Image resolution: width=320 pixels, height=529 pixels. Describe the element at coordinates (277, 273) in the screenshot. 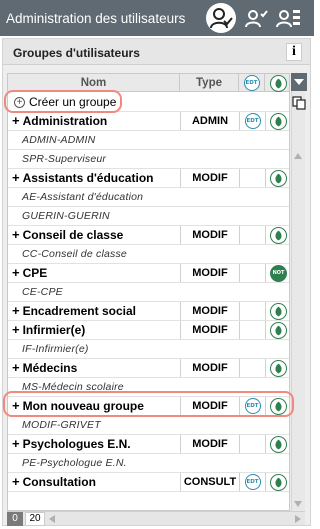

I see `sens-cell: NOT` at that location.